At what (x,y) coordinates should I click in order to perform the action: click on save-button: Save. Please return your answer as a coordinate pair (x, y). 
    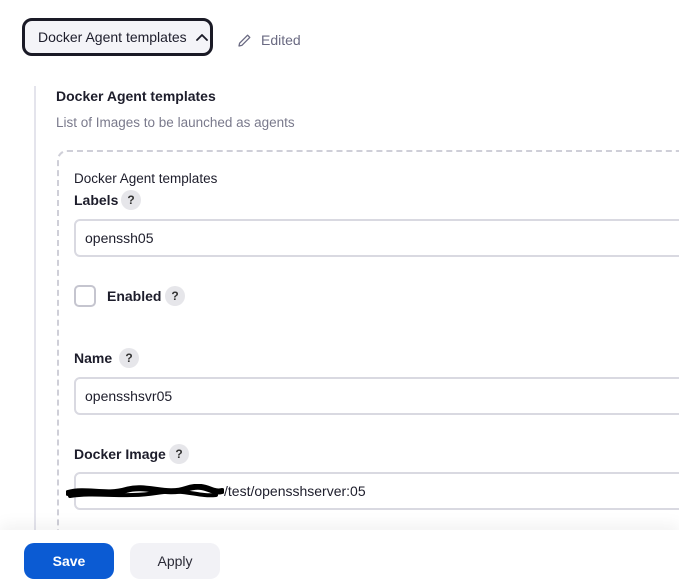
    Looking at the image, I should click on (69, 561).